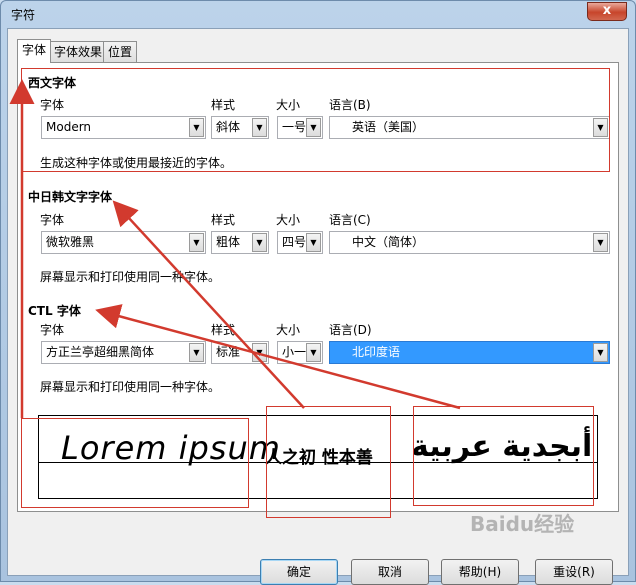 The image size is (636, 585). I want to click on preview-cjk-text: 人之初 性本善, so click(319, 458).